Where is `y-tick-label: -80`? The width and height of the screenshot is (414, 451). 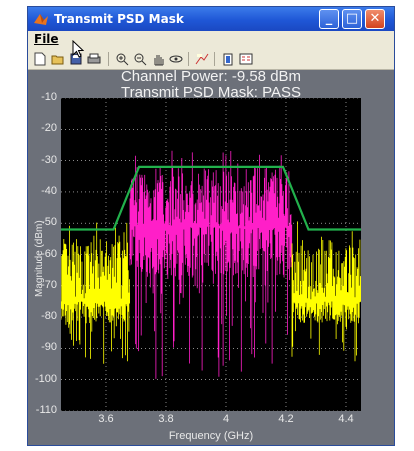 y-tick-label: -80 is located at coordinates (49, 316).